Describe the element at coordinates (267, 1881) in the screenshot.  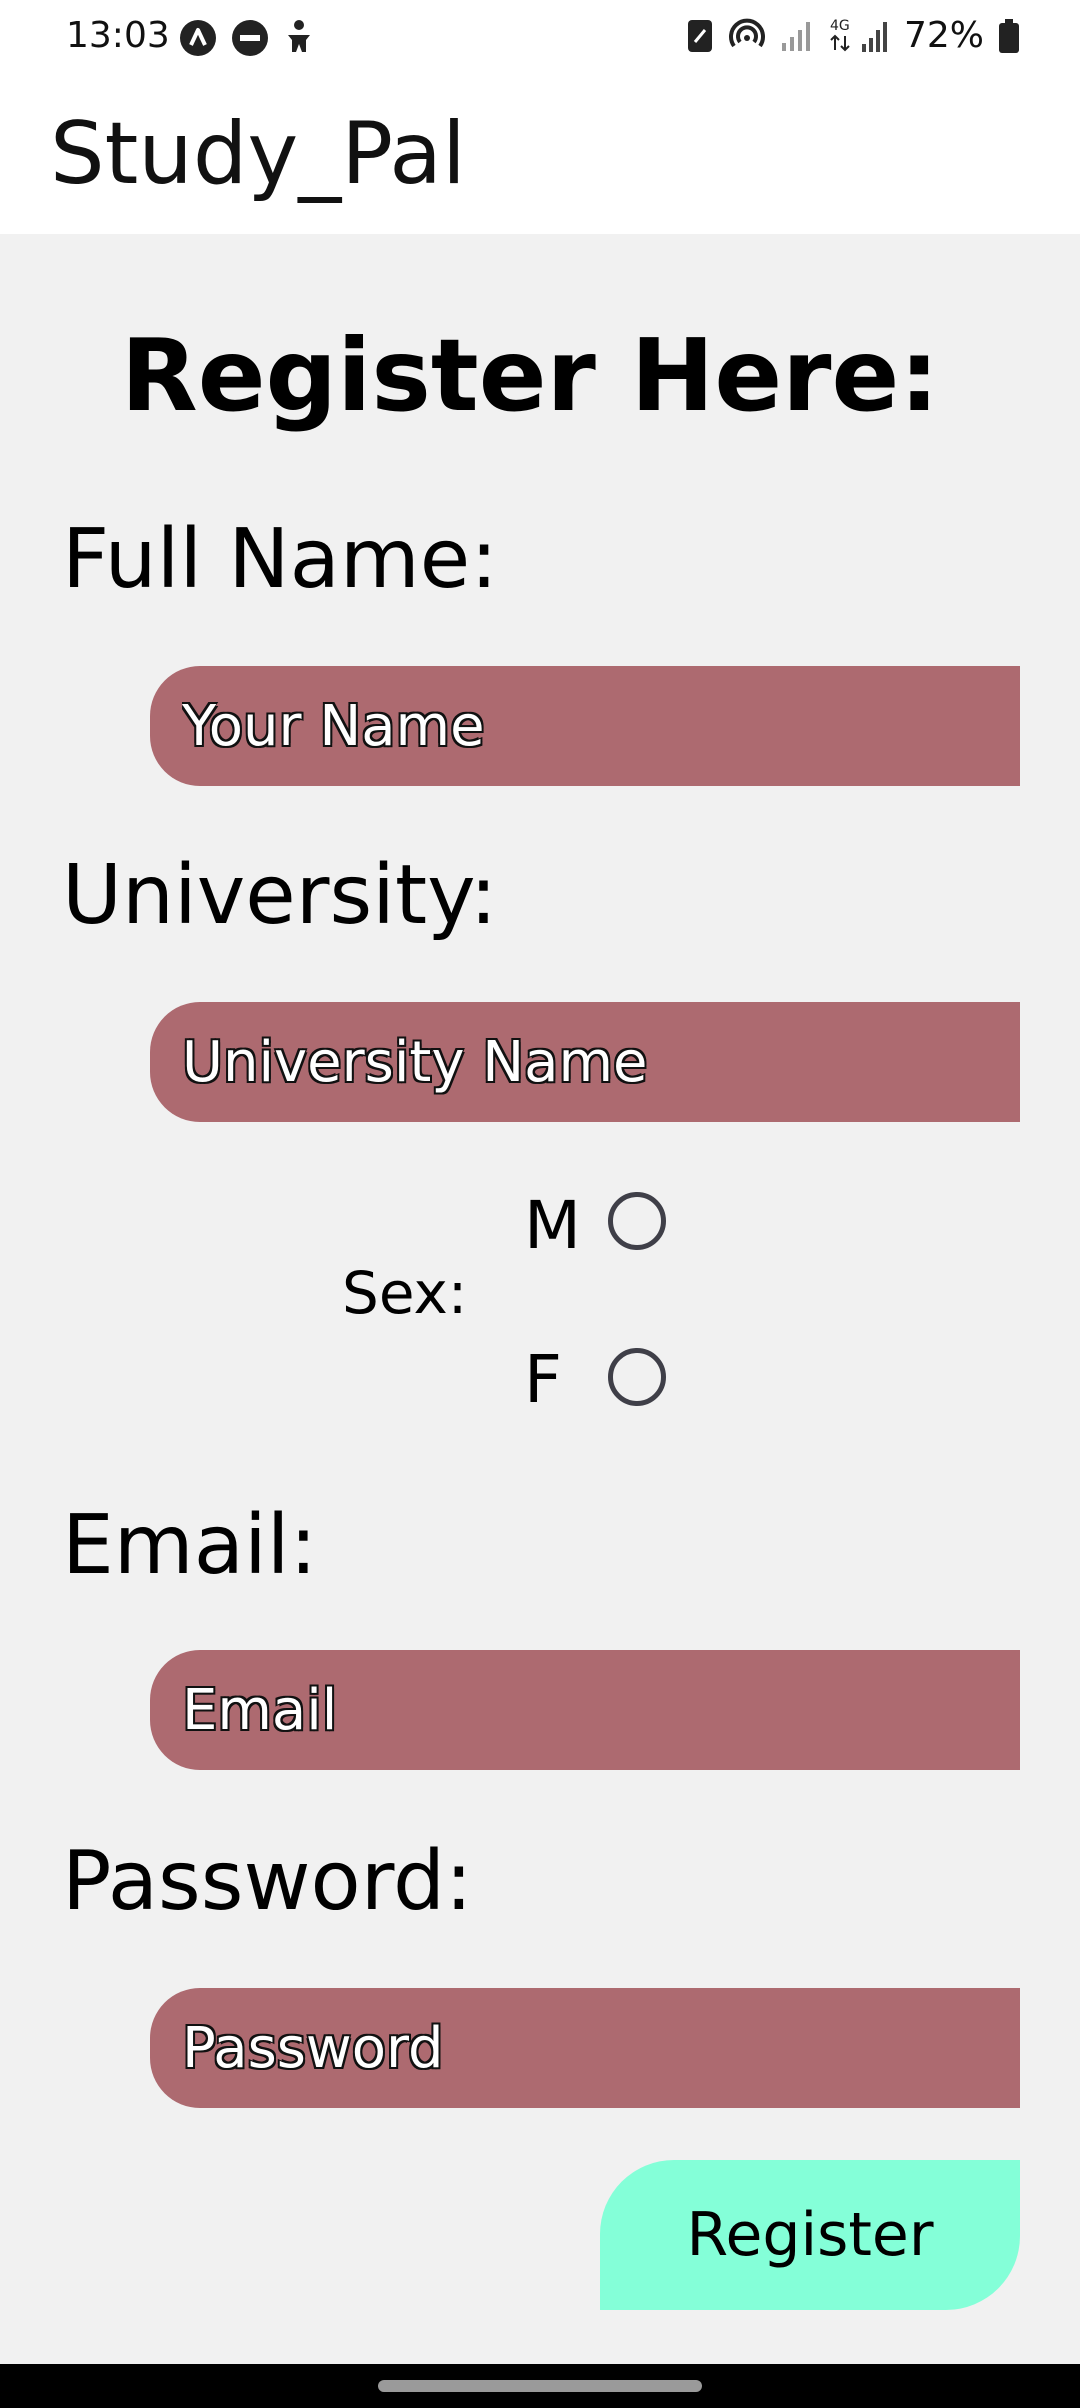
I see `password-label: Password:` at that location.